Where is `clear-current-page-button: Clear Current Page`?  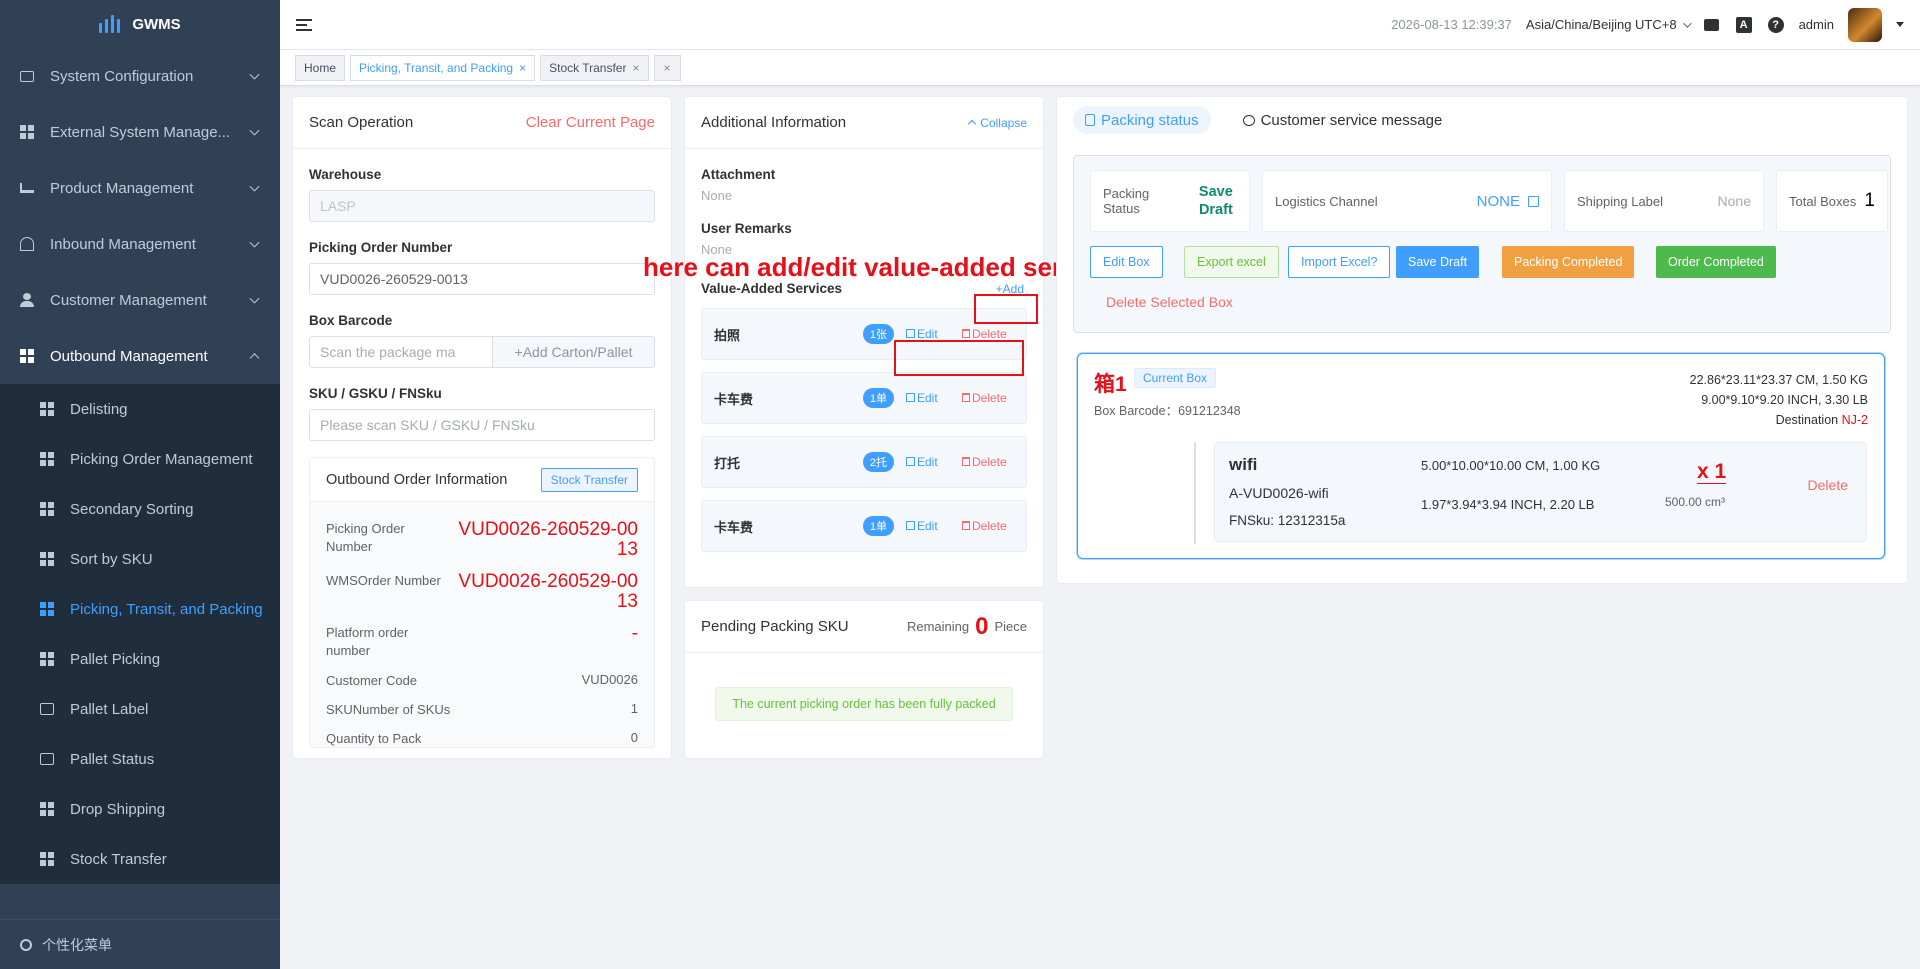
clear-current-page-button: Clear Current Page is located at coordinates (590, 122).